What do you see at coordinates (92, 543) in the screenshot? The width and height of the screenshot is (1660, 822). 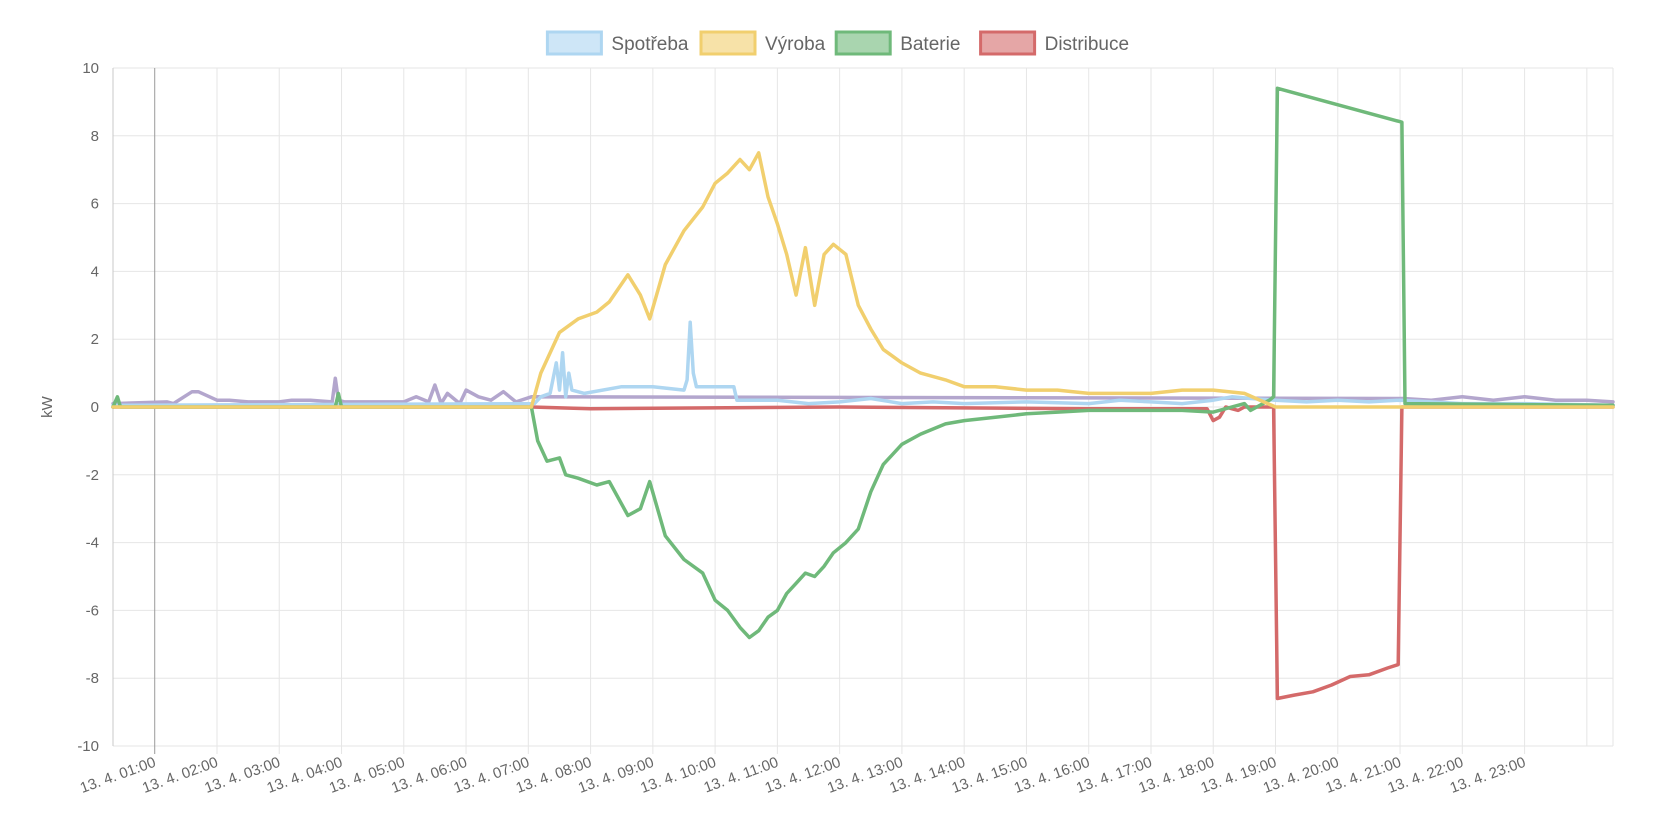 I see `y-tick-label: -4` at bounding box center [92, 543].